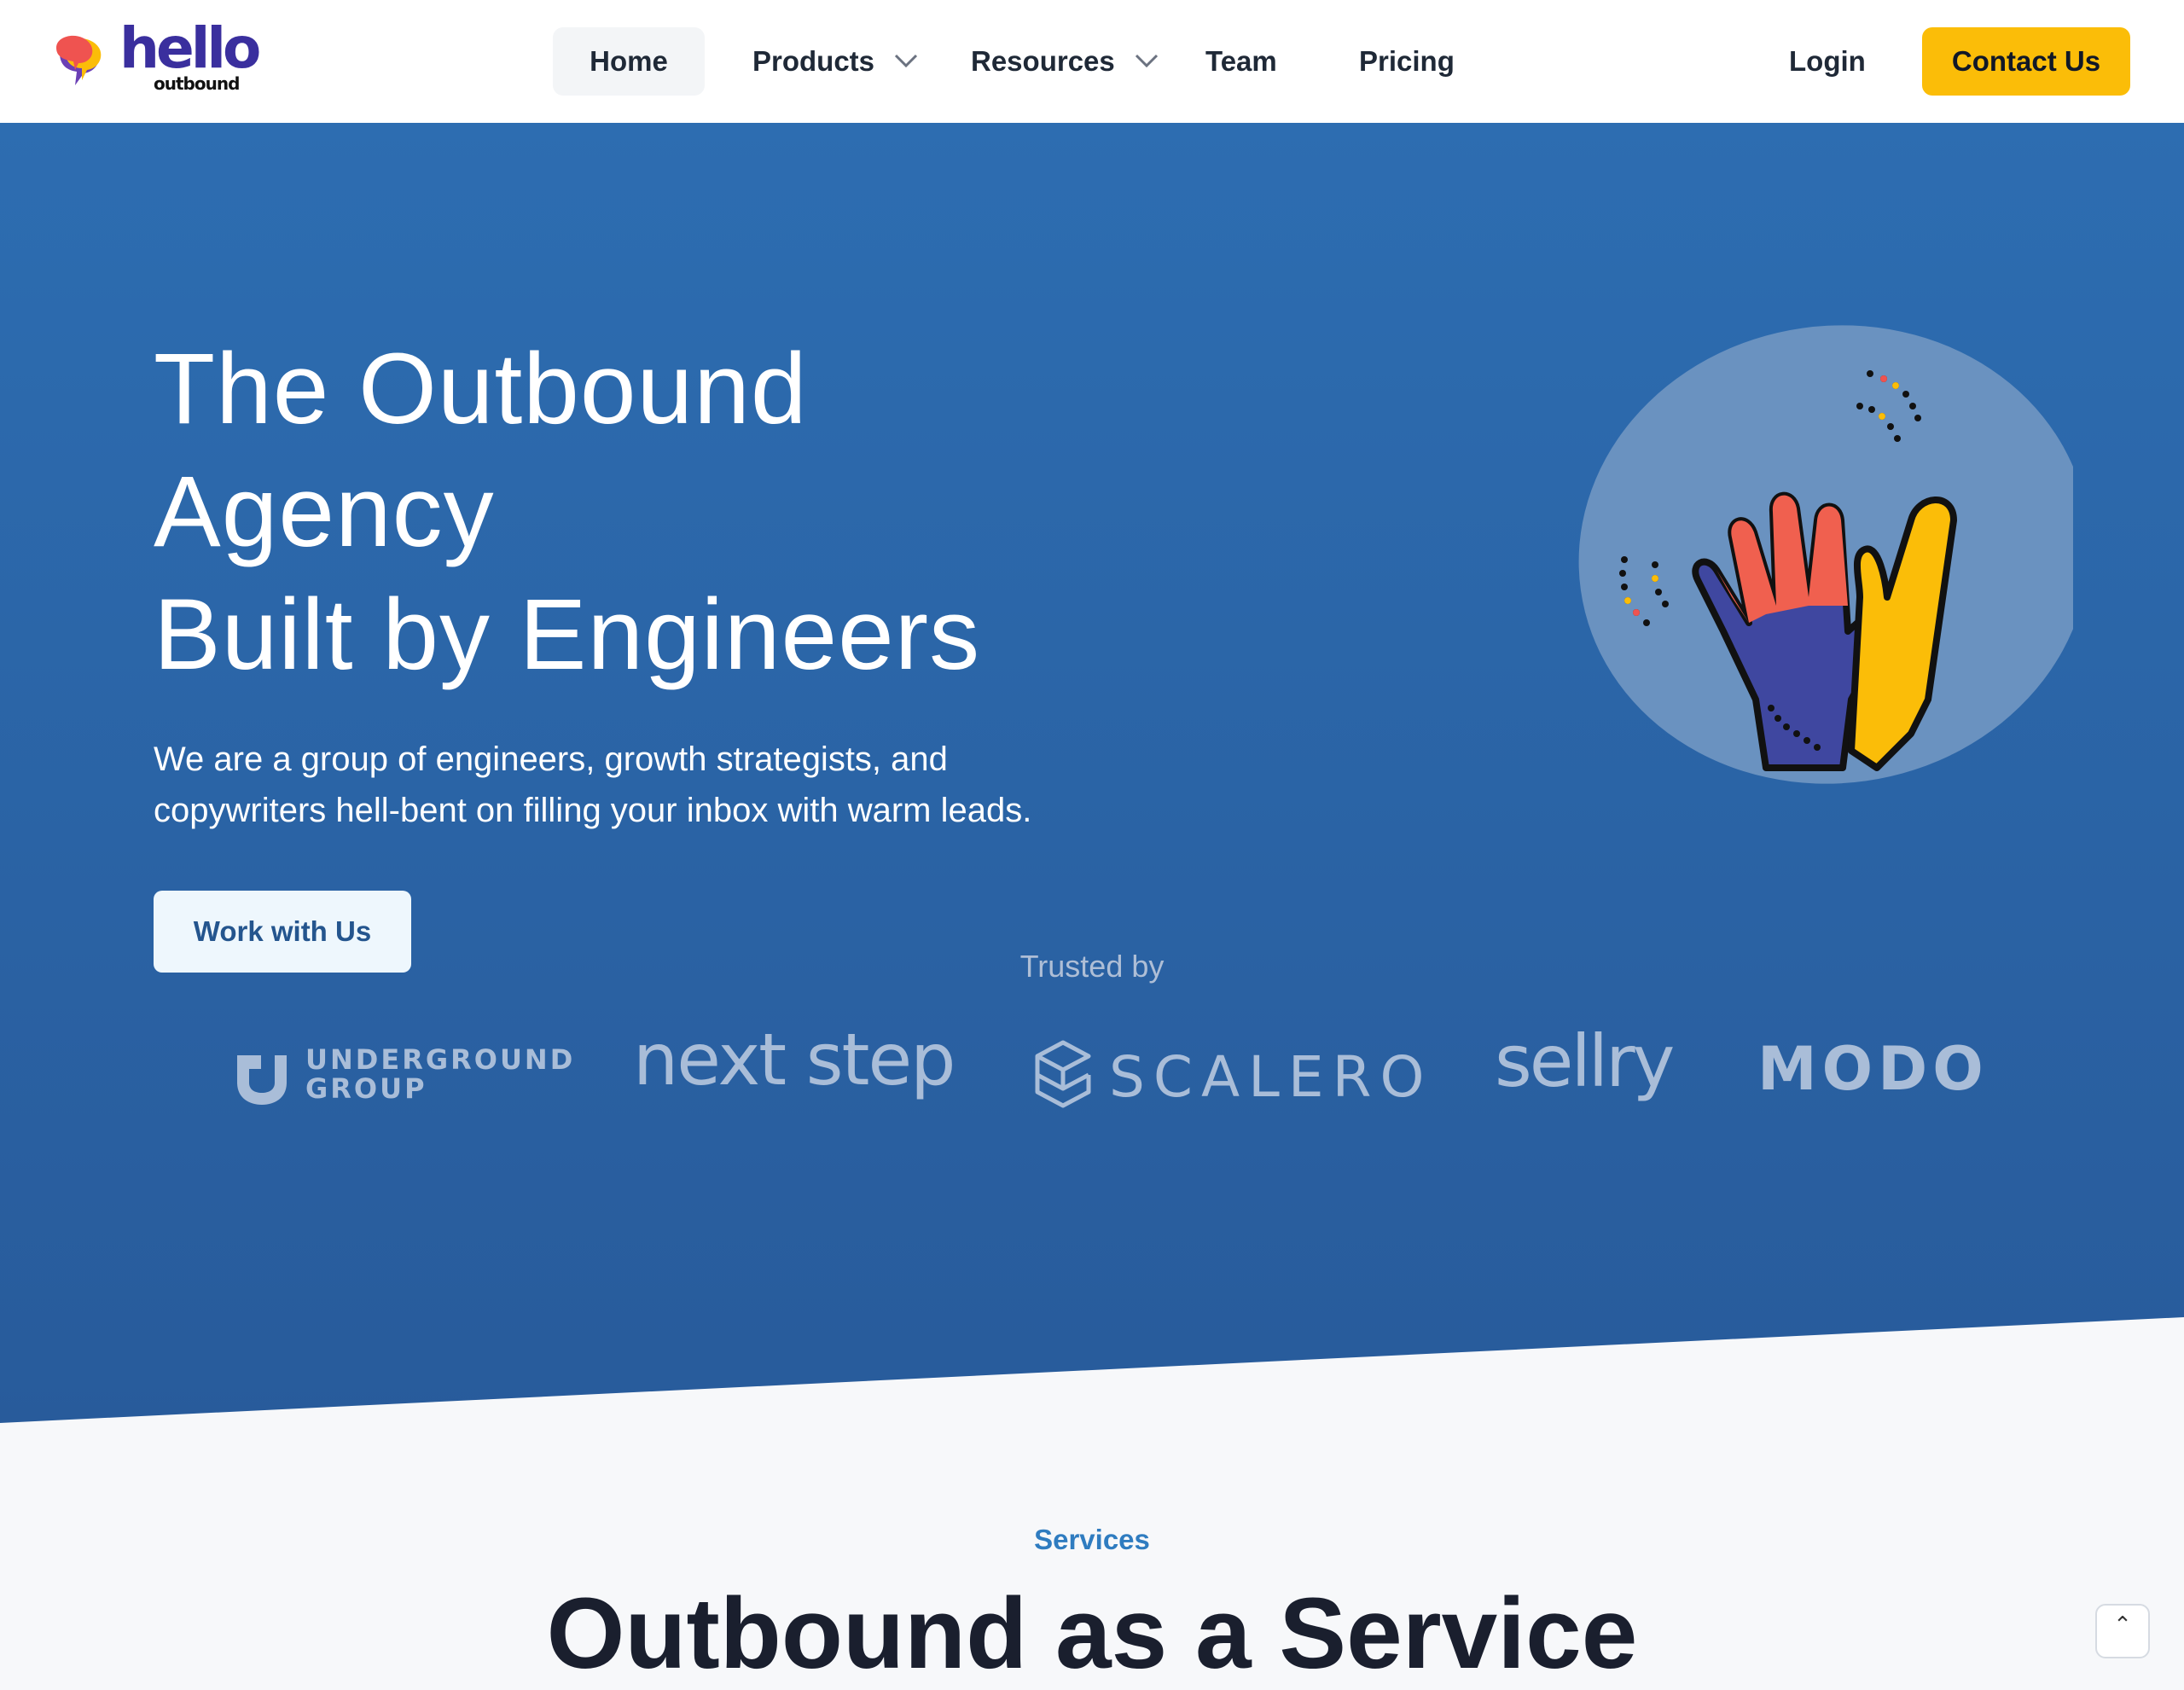 The width and height of the screenshot is (2184, 1690). What do you see at coordinates (1407, 61) in the screenshot?
I see `nav-pricing: Pricing` at bounding box center [1407, 61].